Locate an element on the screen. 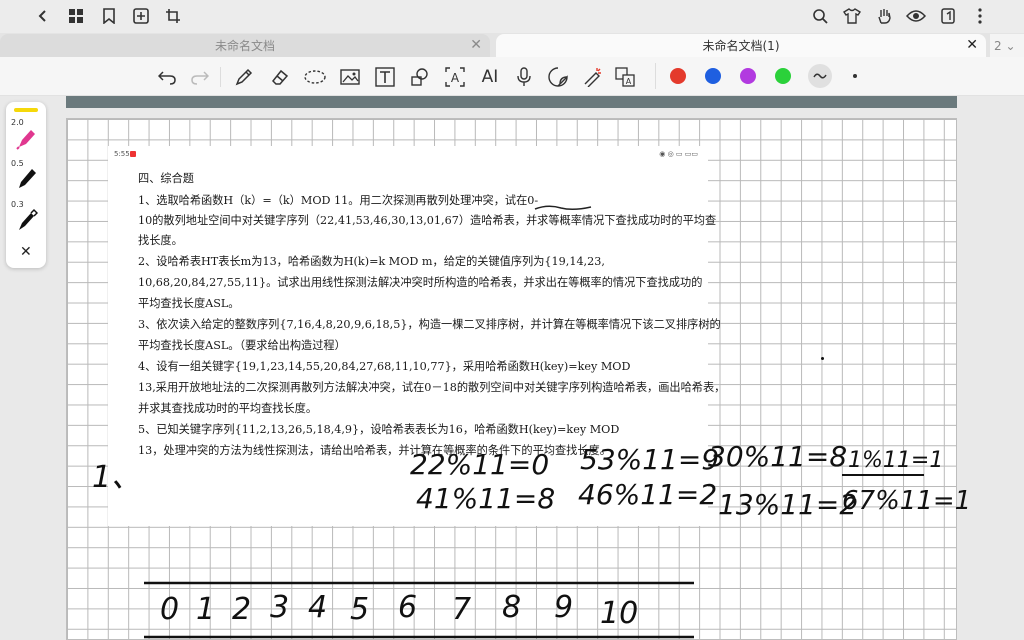  index-label: 7 is located at coordinates (462, 609).